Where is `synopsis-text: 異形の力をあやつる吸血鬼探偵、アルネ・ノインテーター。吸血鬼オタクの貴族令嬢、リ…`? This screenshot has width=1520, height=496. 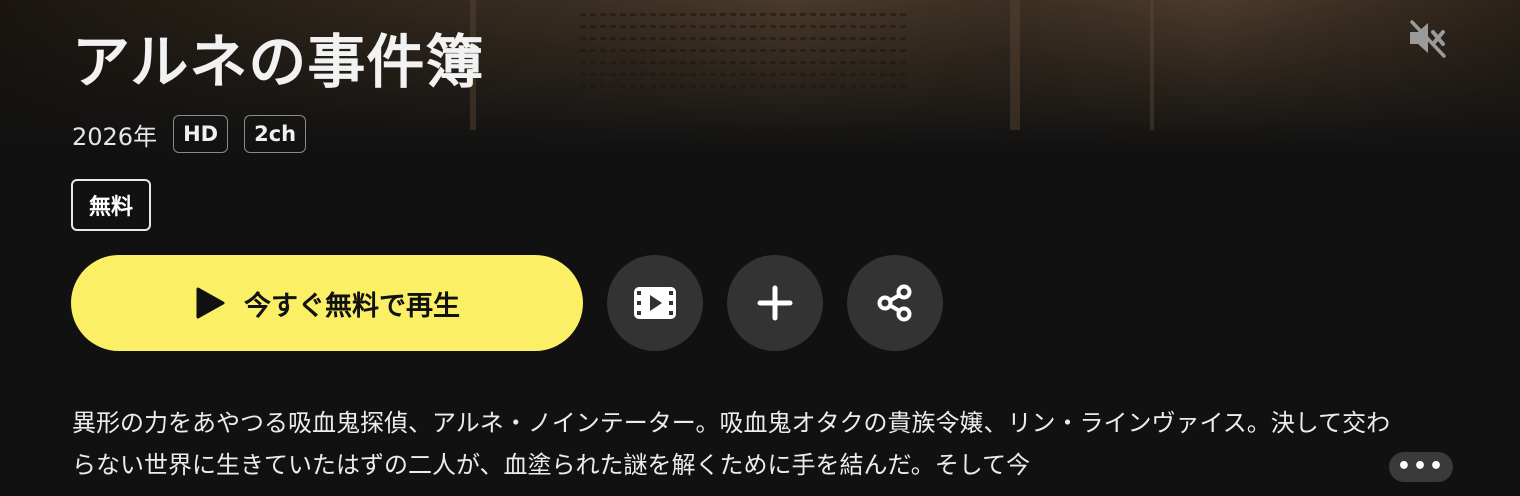 synopsis-text: 異形の力をあやつる吸血鬼探偵、アルネ・ノインテーター。吸血鬼オタクの貴族令嬢、リ… is located at coordinates (731, 444).